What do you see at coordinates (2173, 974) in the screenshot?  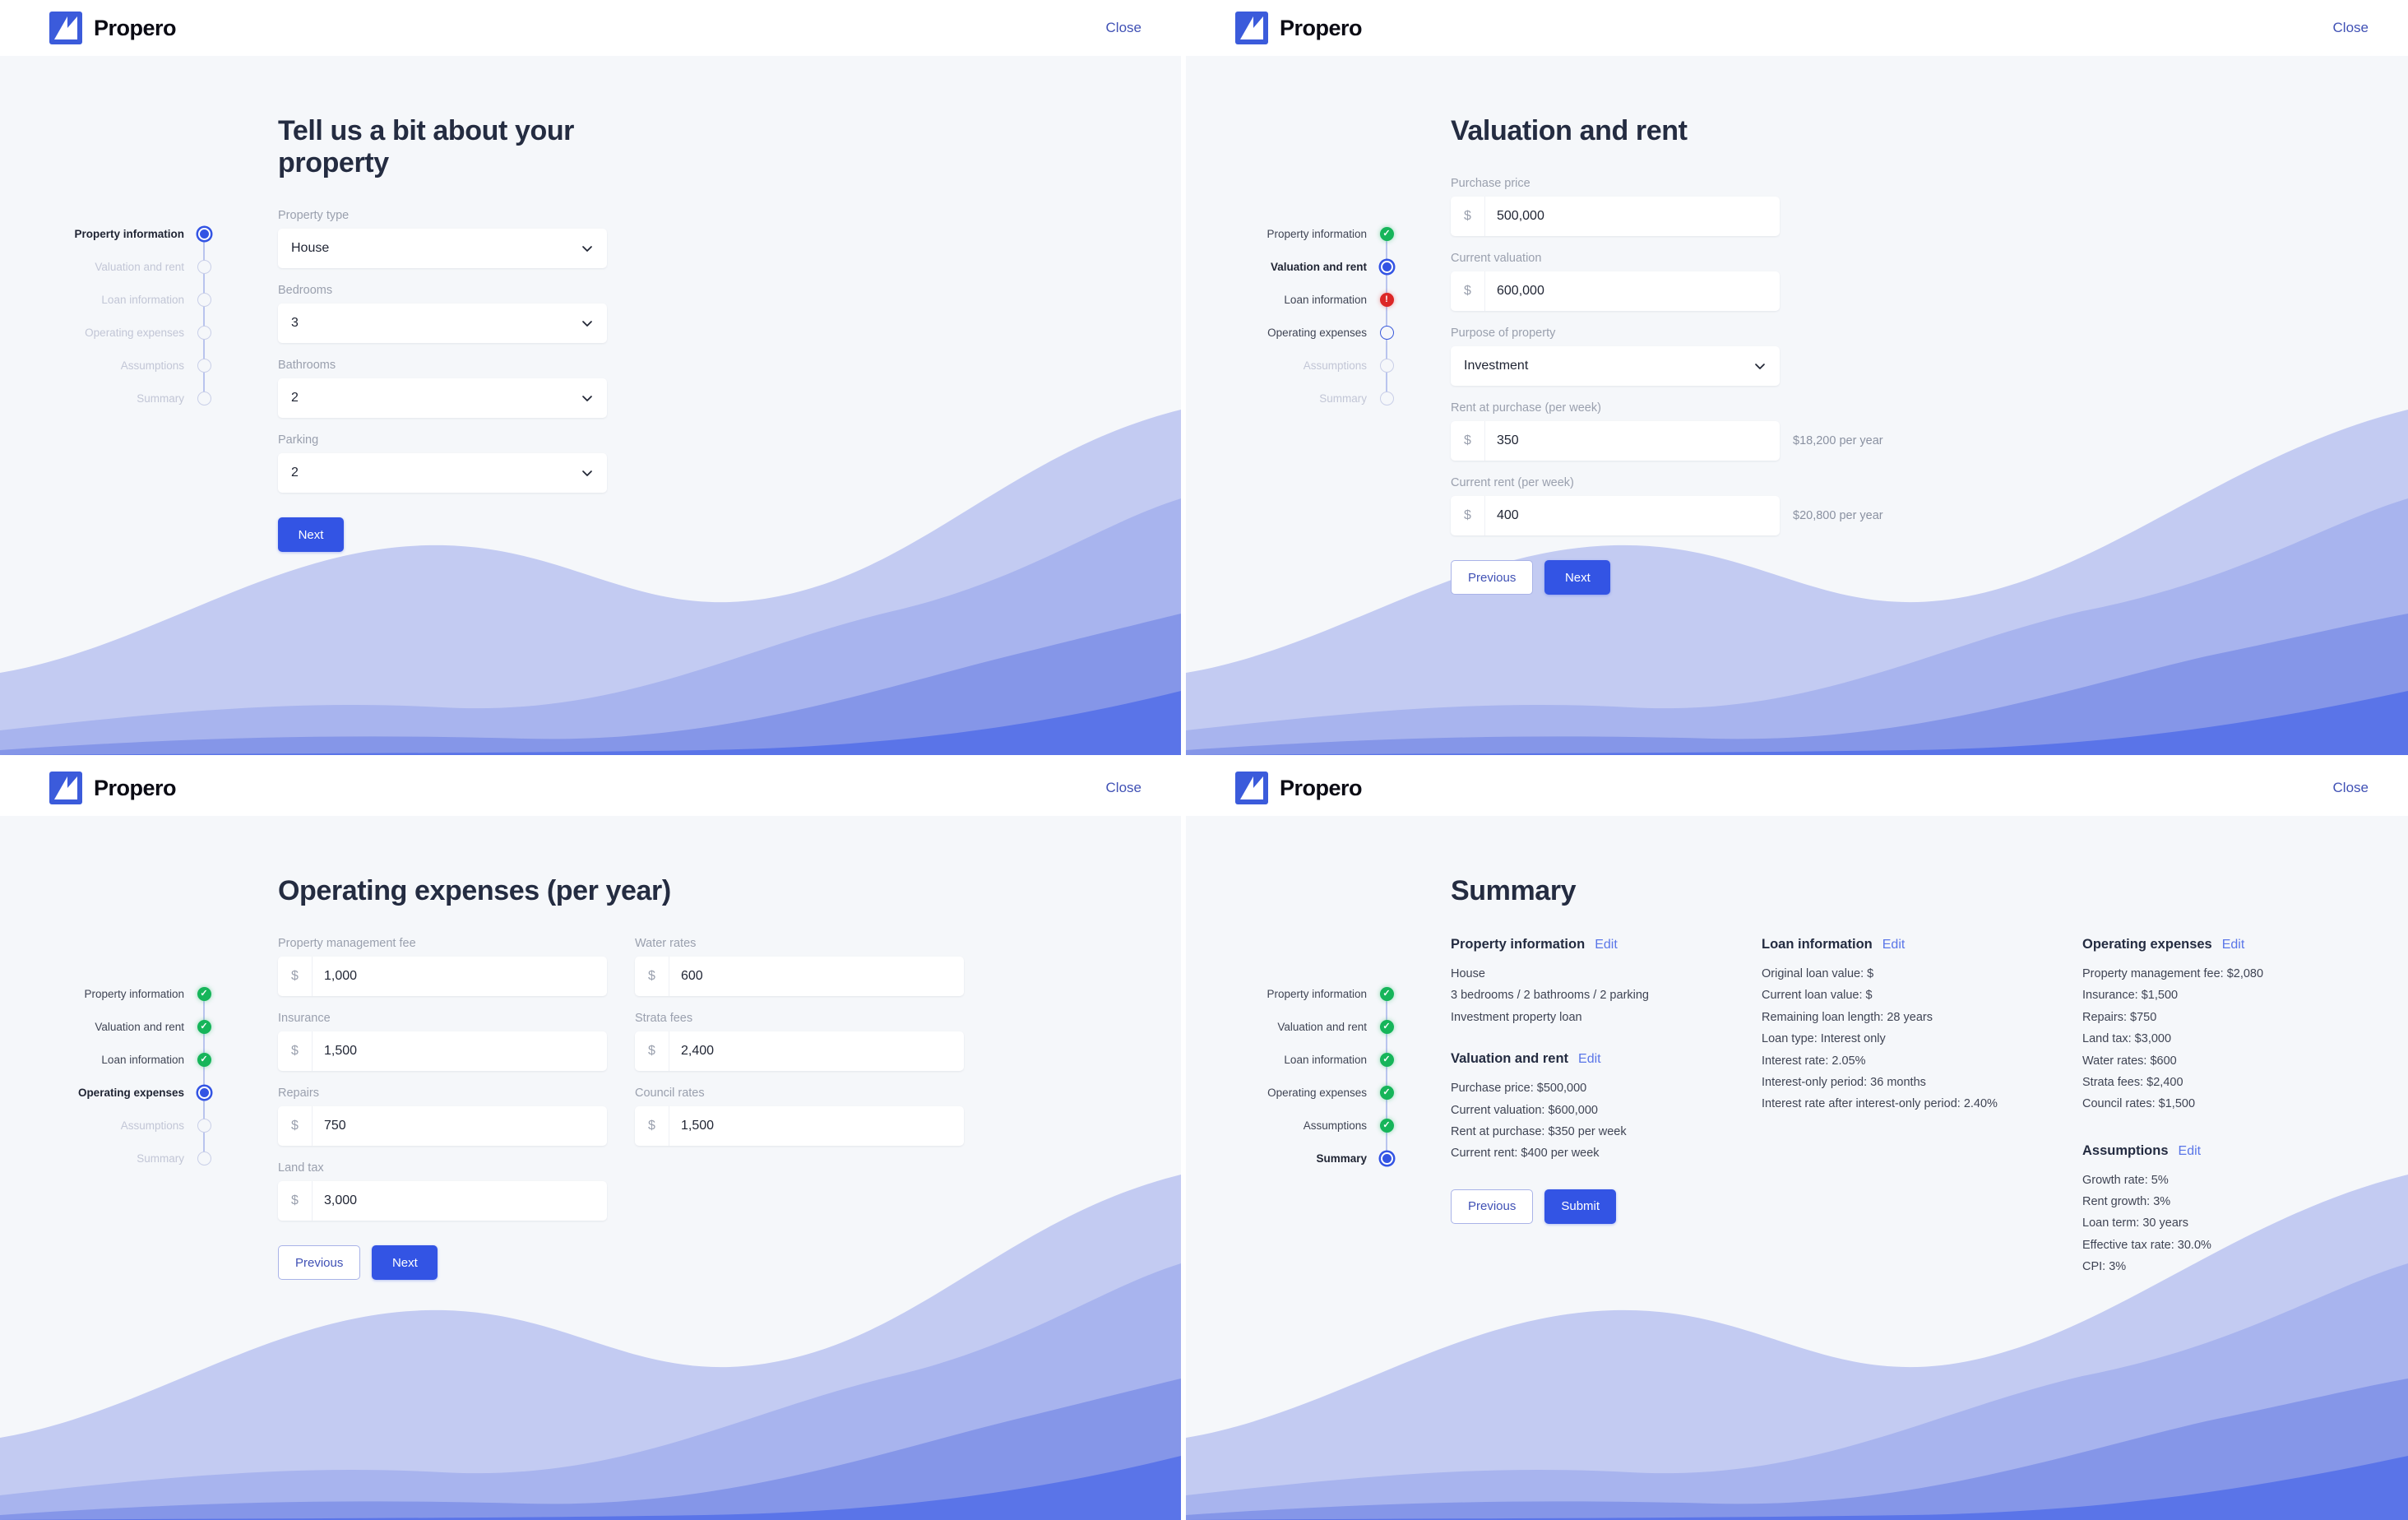 I see `summary-line: Property management fee: $2,080` at bounding box center [2173, 974].